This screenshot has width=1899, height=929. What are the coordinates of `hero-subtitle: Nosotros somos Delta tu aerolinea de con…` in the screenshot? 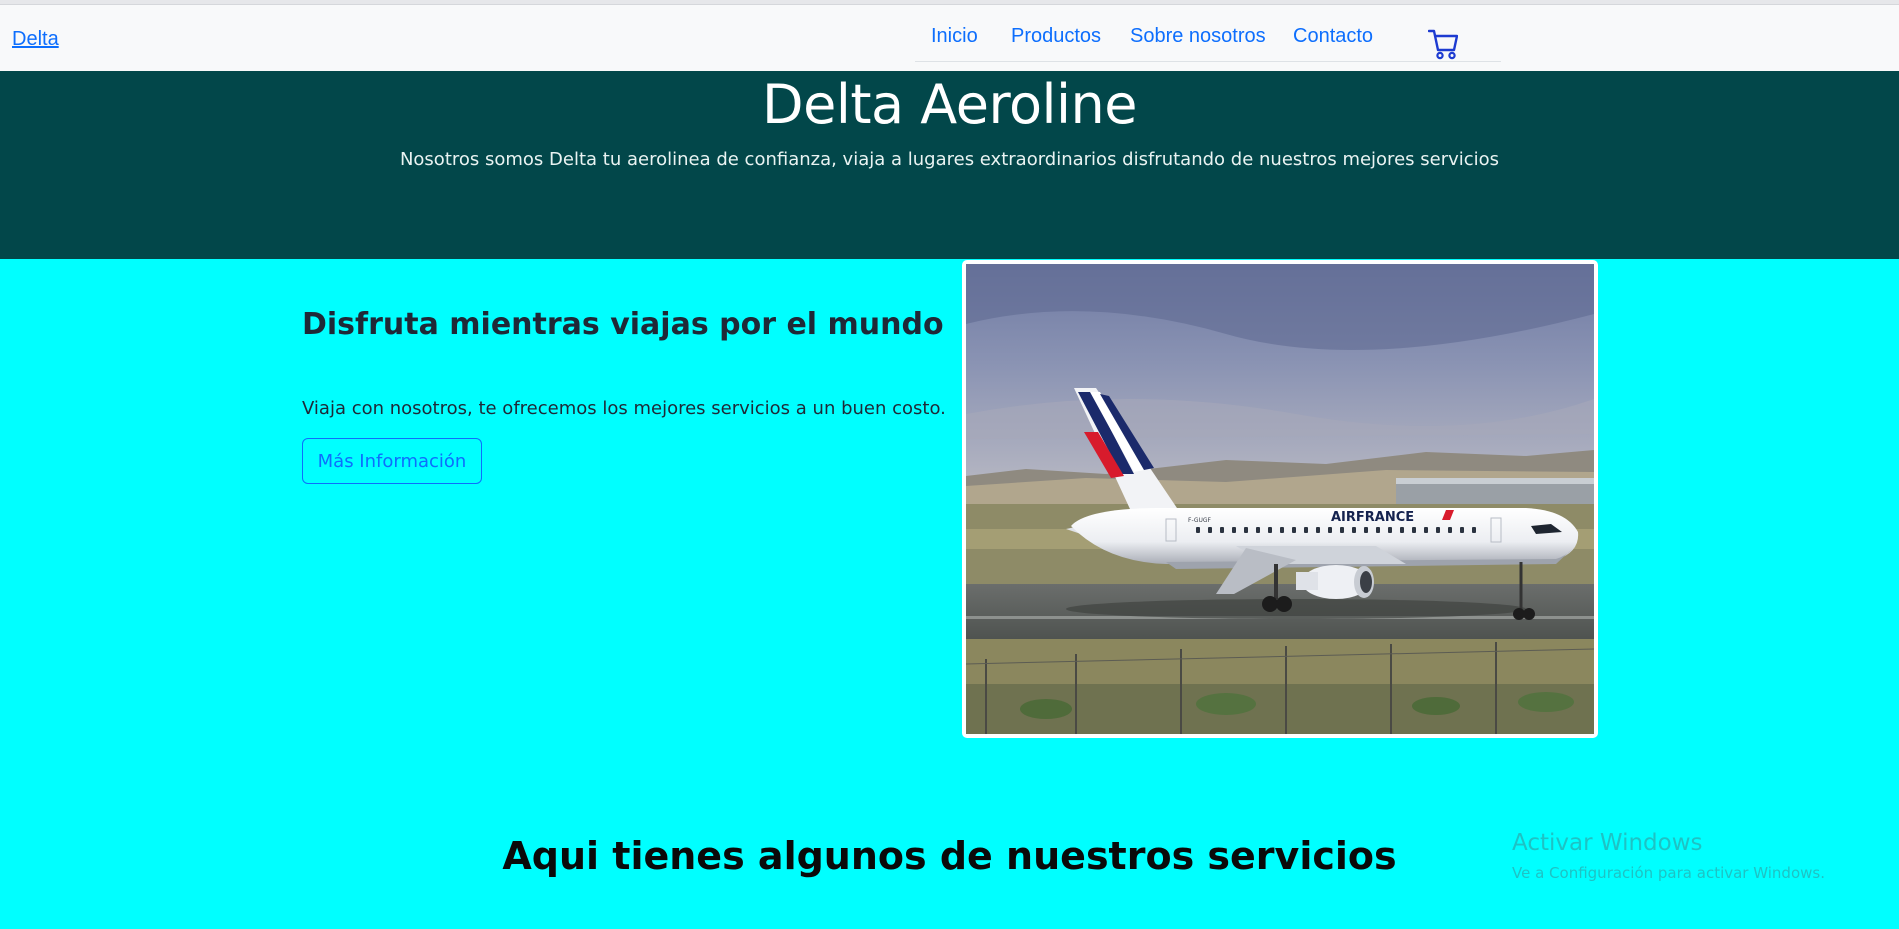 It's located at (949, 159).